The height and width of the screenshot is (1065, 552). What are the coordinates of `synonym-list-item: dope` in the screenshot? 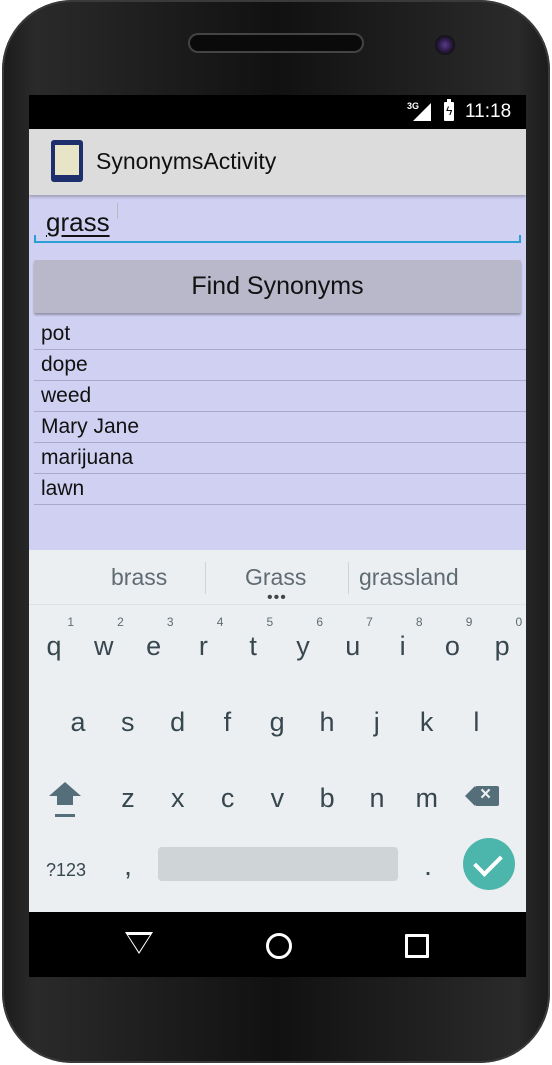 It's located at (280, 365).